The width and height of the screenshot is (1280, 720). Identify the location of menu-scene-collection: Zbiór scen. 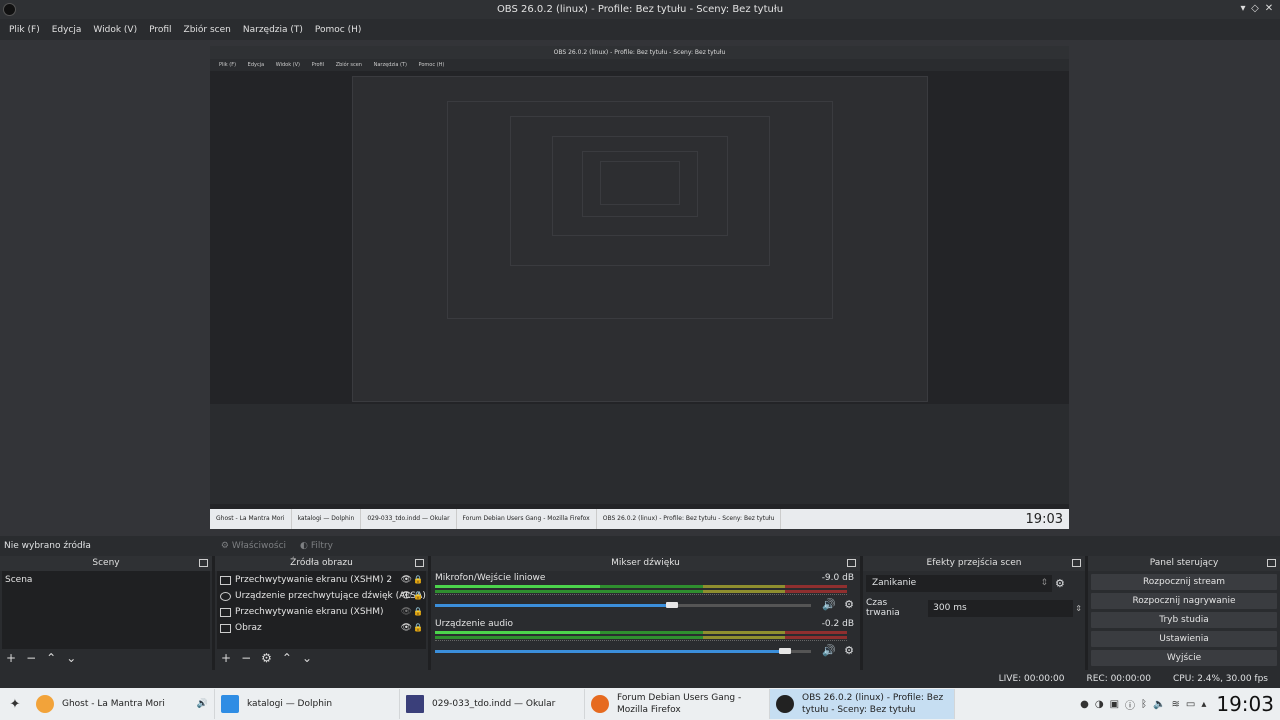
(207, 30).